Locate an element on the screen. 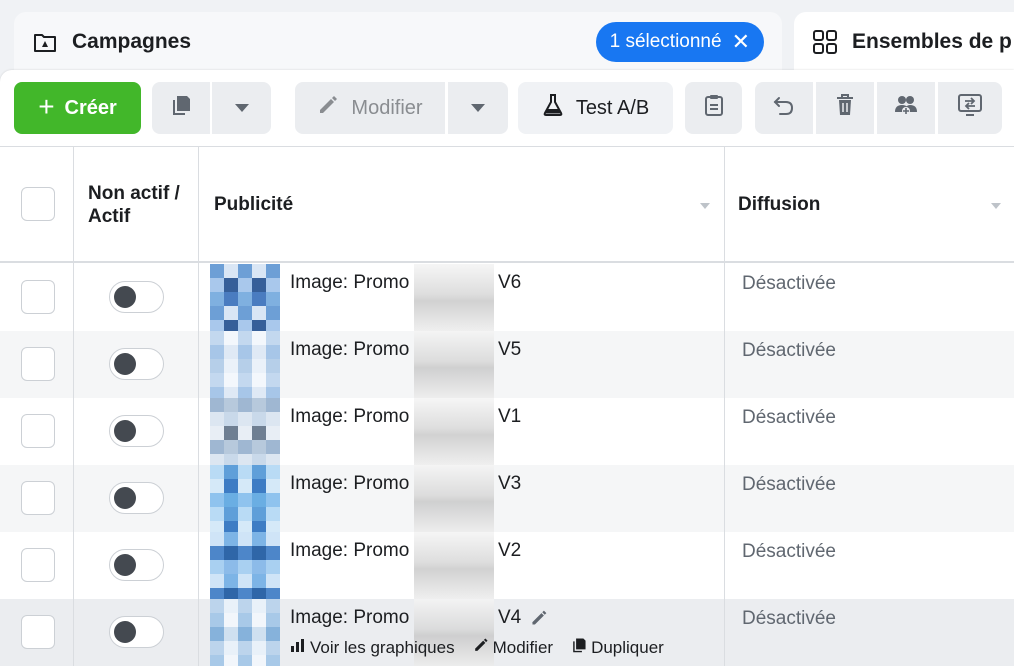 Image resolution: width=1014 pixels, height=666 pixels. audience-icon is located at coordinates (906, 108).